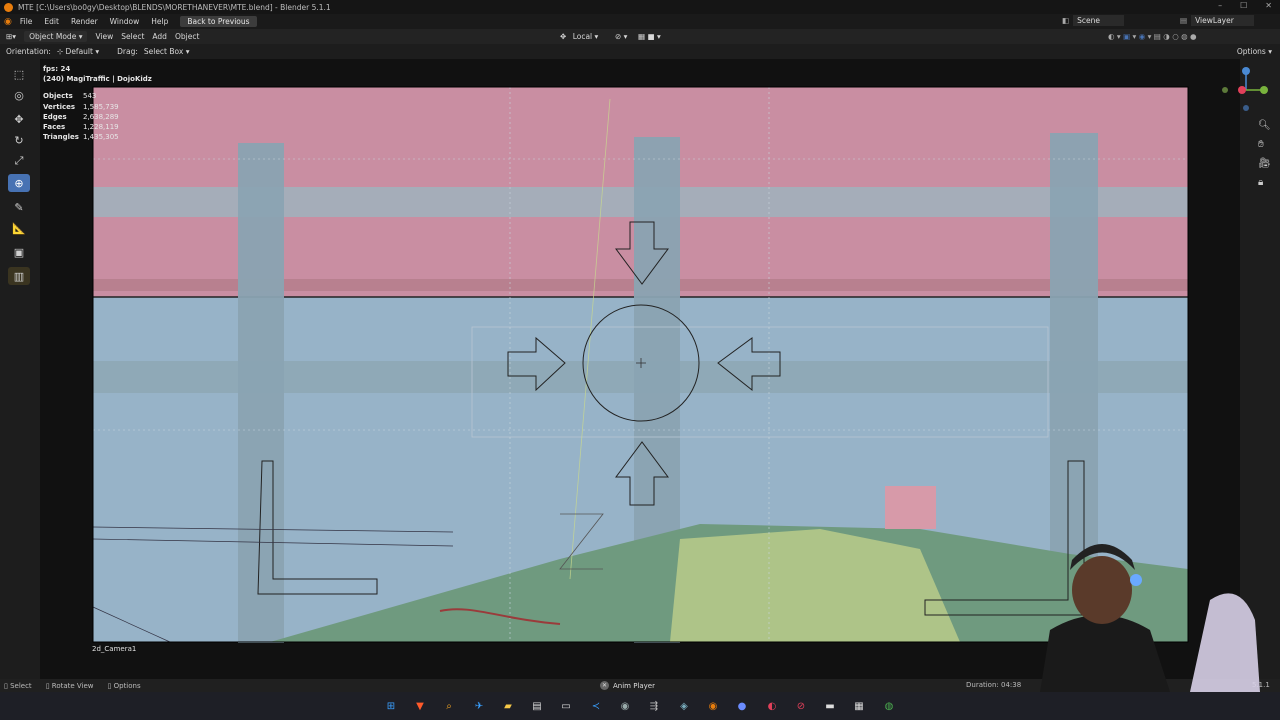 The image size is (1280, 720). I want to click on maximize-button: ☐, so click(1243, 5).